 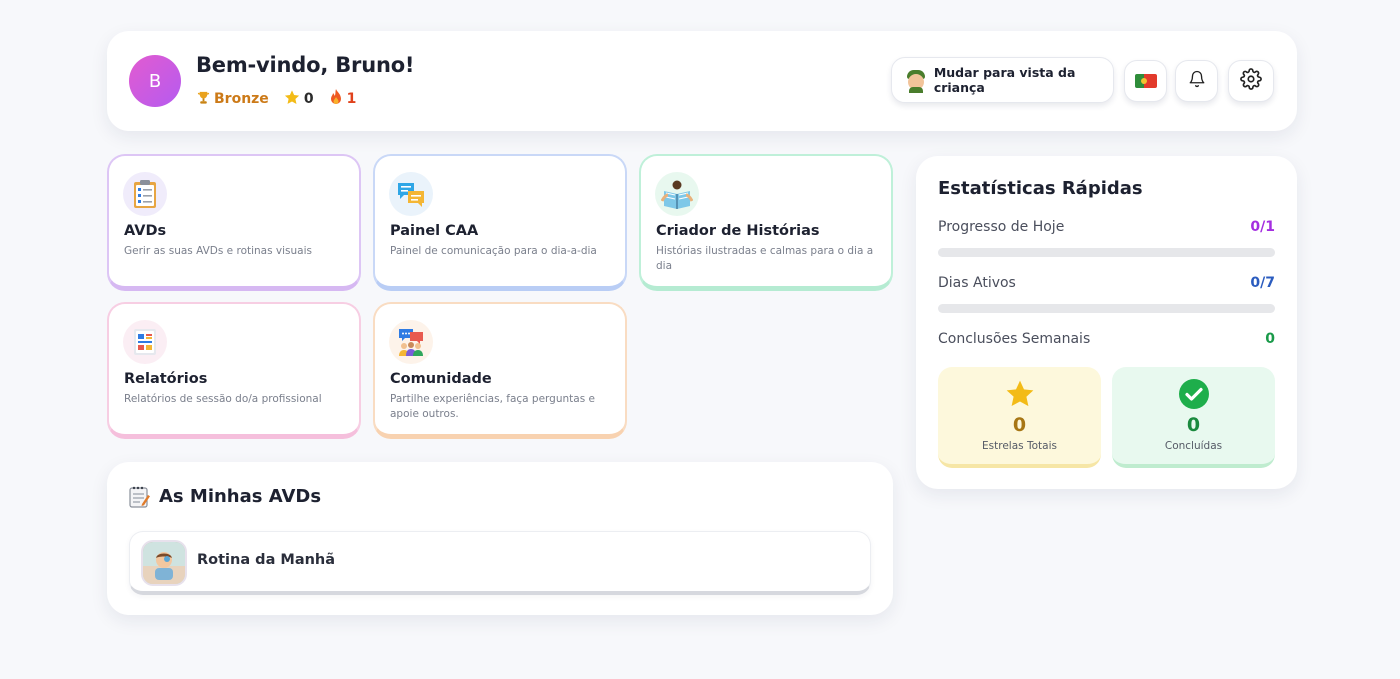 I want to click on notifications-button, so click(x=1196, y=81).